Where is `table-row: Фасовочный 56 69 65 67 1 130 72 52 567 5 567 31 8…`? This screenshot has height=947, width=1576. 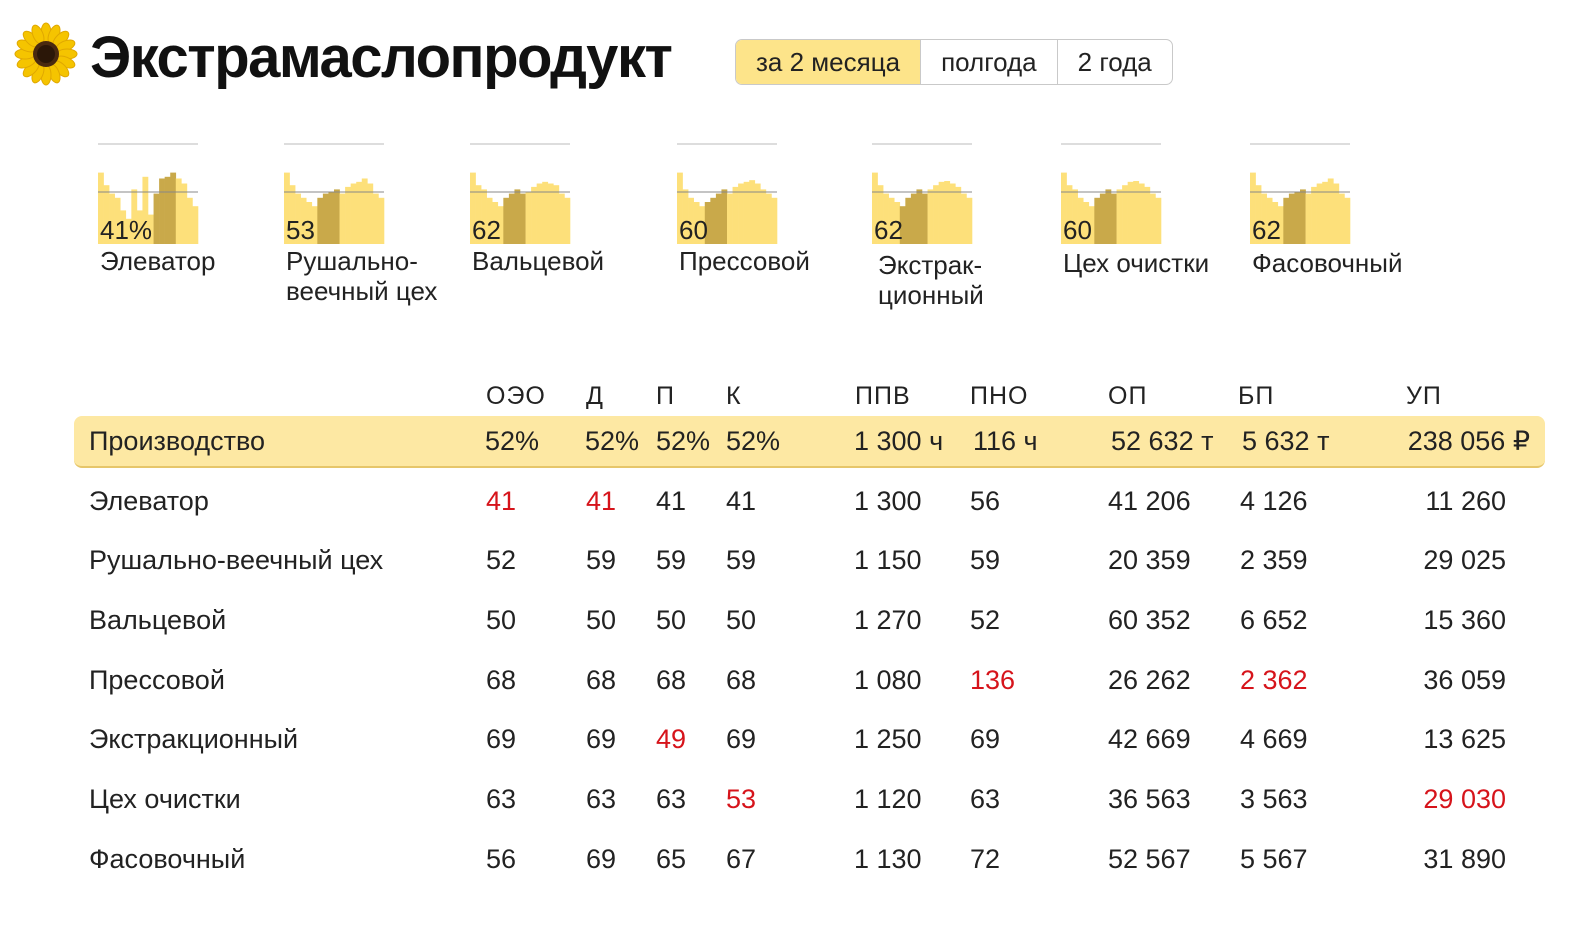
table-row: Фасовочный 56 69 65 67 1 130 72 52 567 5 567 31 8… is located at coordinates (809, 859).